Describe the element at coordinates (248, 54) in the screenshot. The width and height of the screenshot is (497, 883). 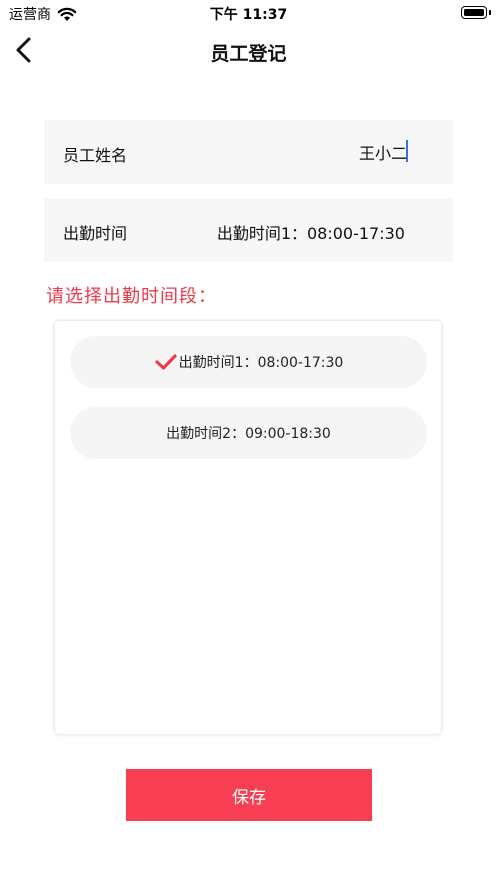
I see `page-title: 员工登记` at that location.